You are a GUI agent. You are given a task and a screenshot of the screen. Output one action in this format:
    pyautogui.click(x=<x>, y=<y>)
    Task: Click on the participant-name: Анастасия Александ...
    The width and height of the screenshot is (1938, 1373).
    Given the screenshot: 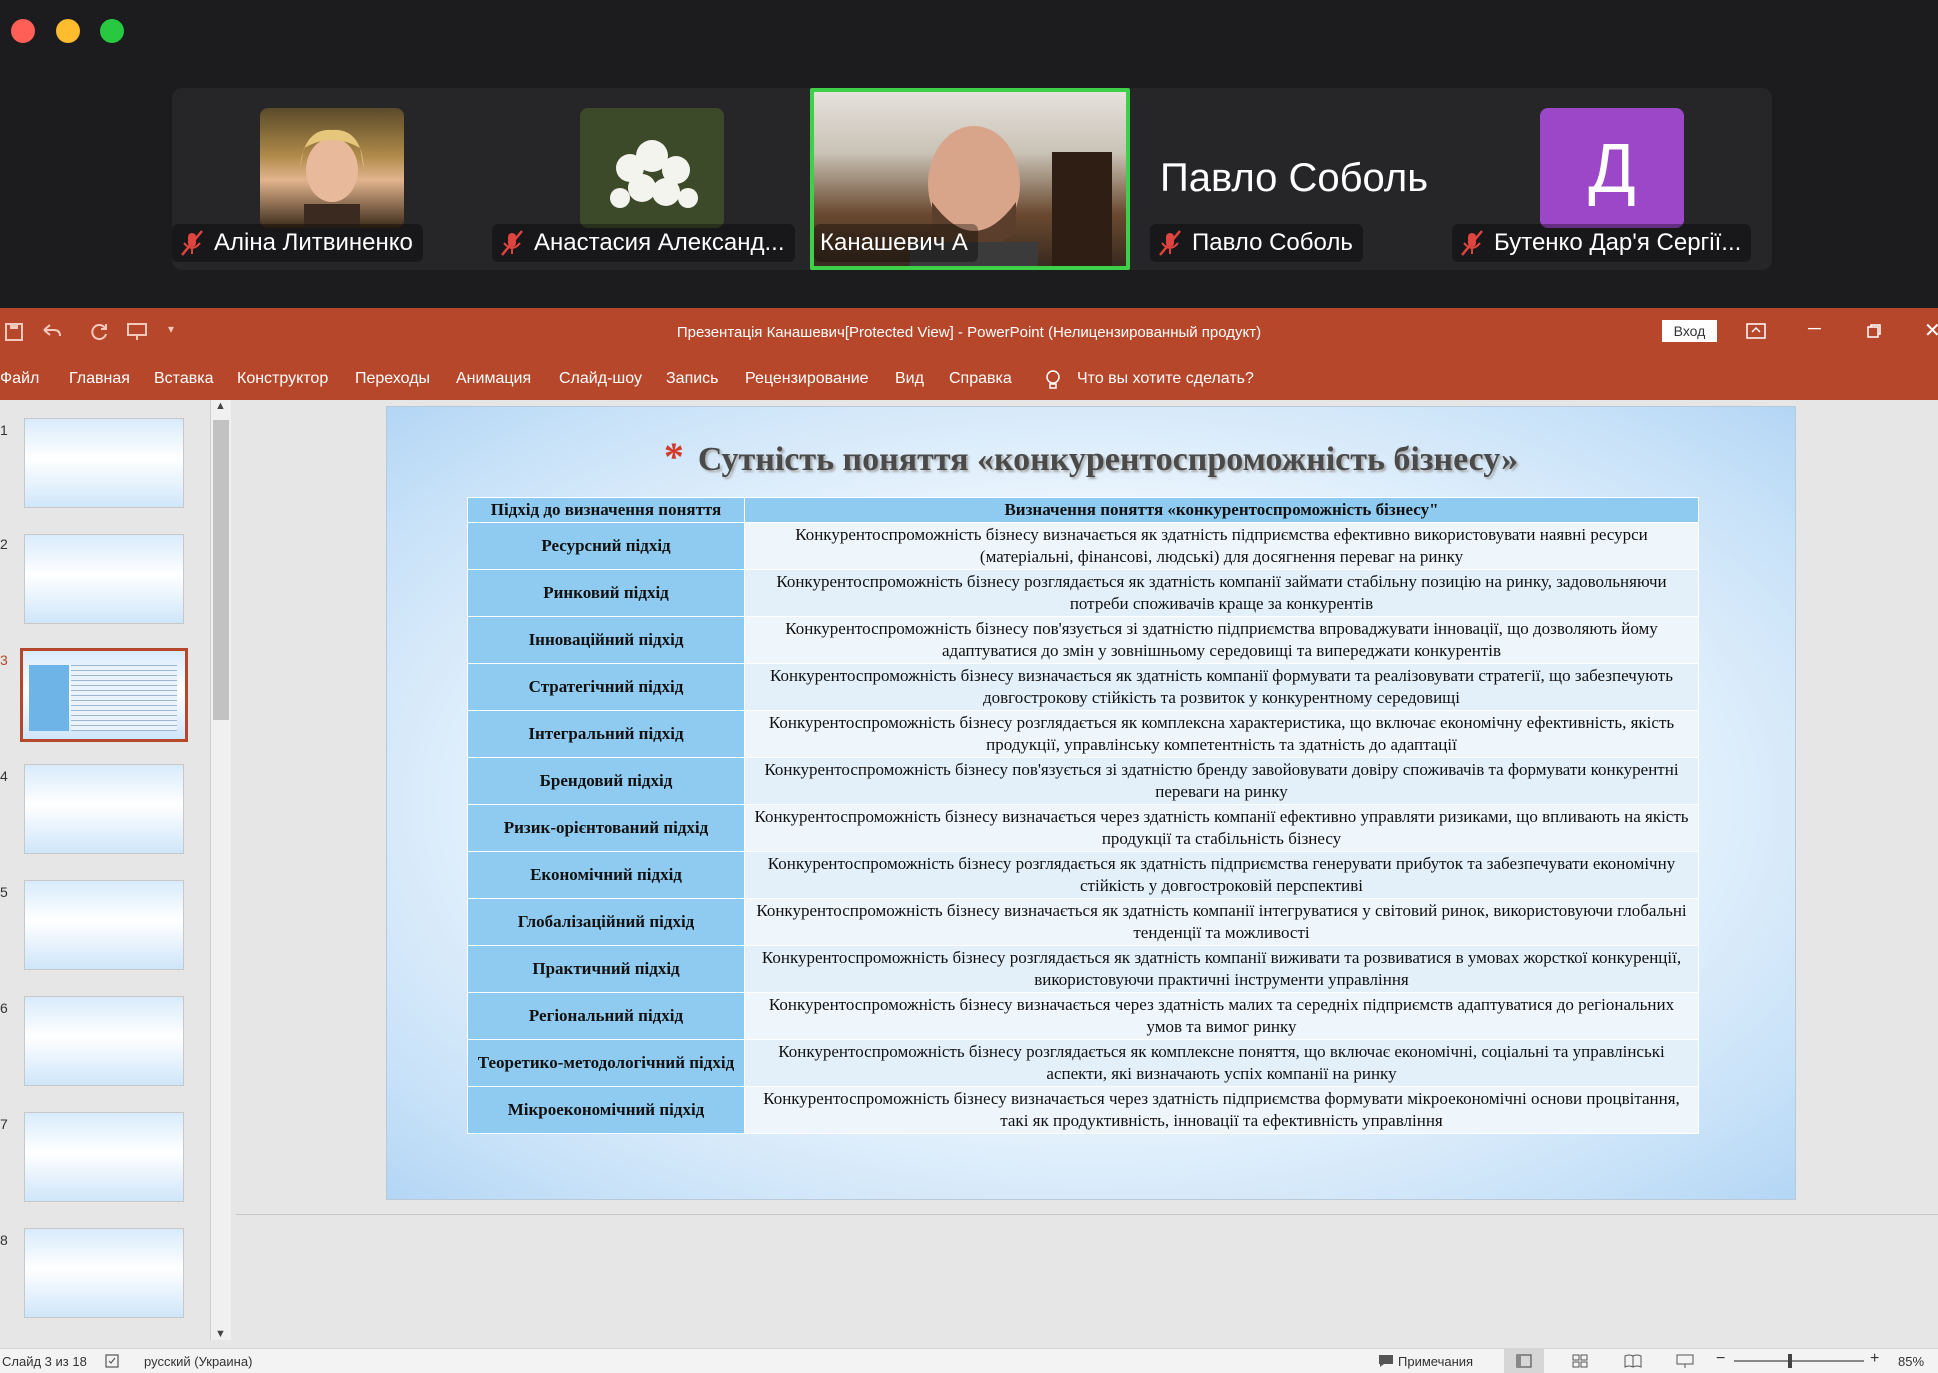 What is the action you would take?
    pyautogui.click(x=659, y=242)
    